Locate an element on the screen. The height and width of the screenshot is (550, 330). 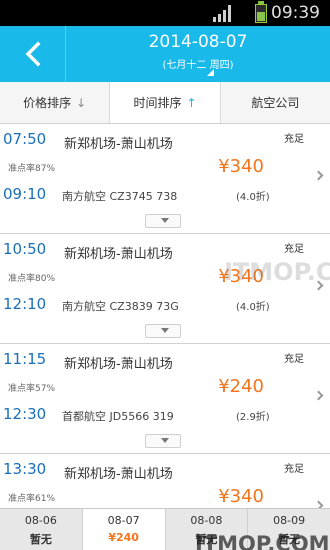
departure-time: 11:15 is located at coordinates (25, 359).